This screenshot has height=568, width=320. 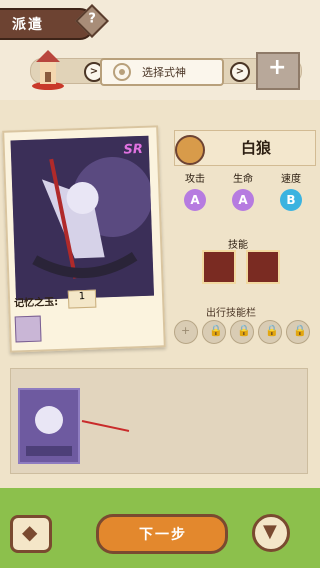 I want to click on next-button: 下一步, so click(x=162, y=534).